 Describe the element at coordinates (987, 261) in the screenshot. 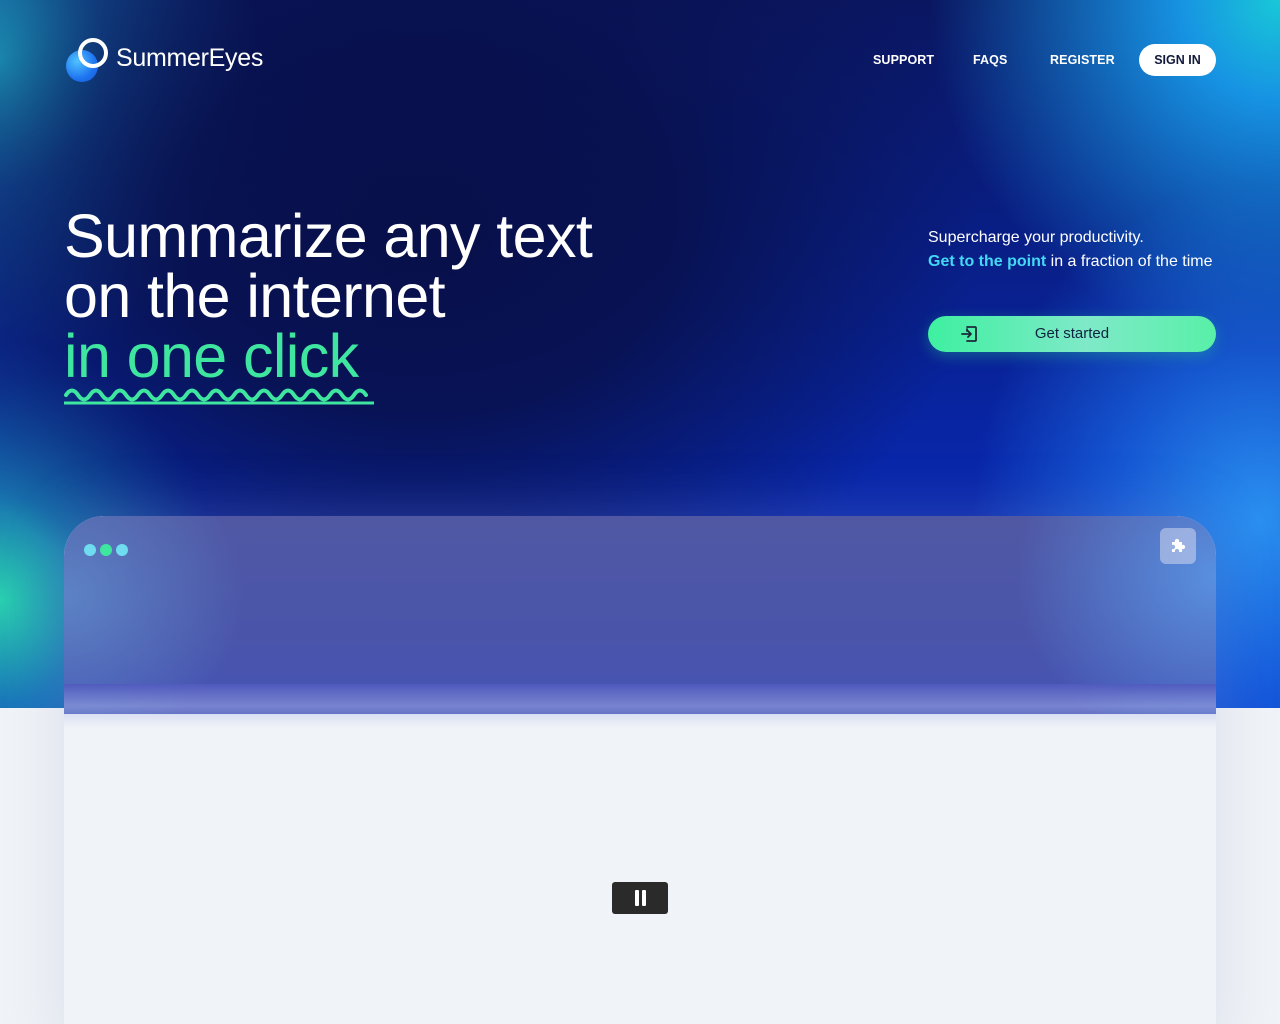

I see `tagline-highlight: Get to the point` at that location.